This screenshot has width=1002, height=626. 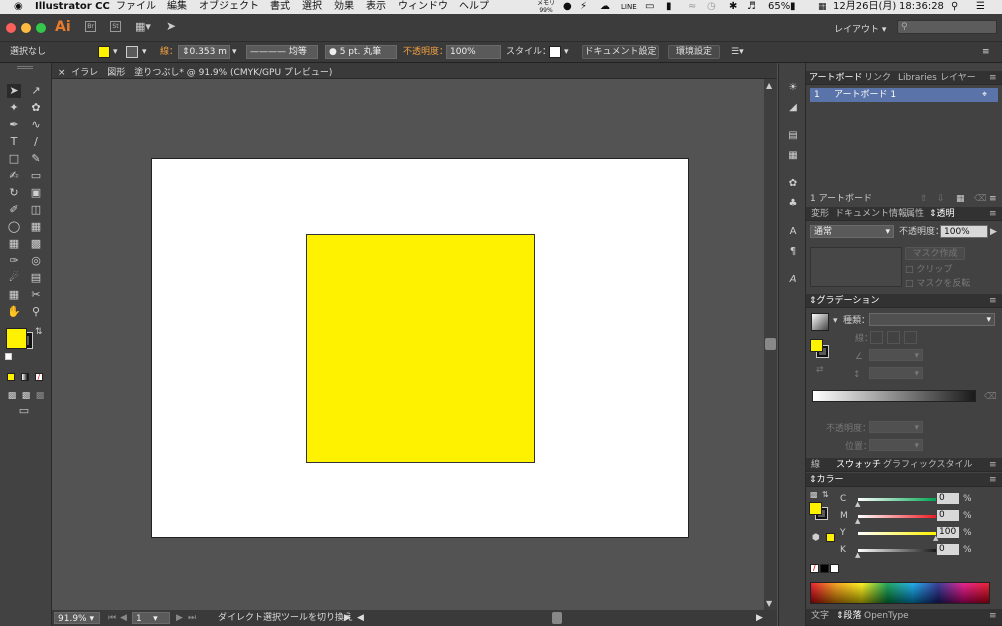 I want to click on document-tab: × イラレ 図形 塗りつぶし* @ 91.9% (CMYK/GPU プレビュー), so click(x=195, y=71).